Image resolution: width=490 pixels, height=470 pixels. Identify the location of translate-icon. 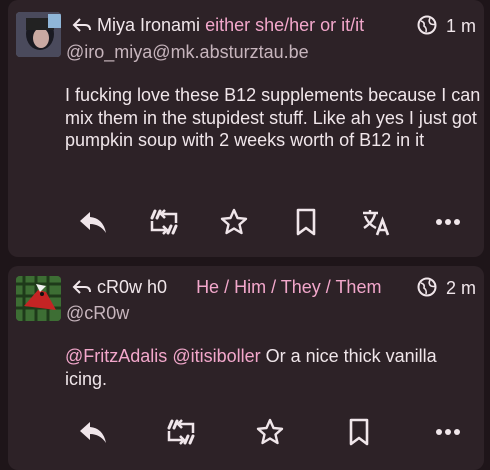
(376, 223).